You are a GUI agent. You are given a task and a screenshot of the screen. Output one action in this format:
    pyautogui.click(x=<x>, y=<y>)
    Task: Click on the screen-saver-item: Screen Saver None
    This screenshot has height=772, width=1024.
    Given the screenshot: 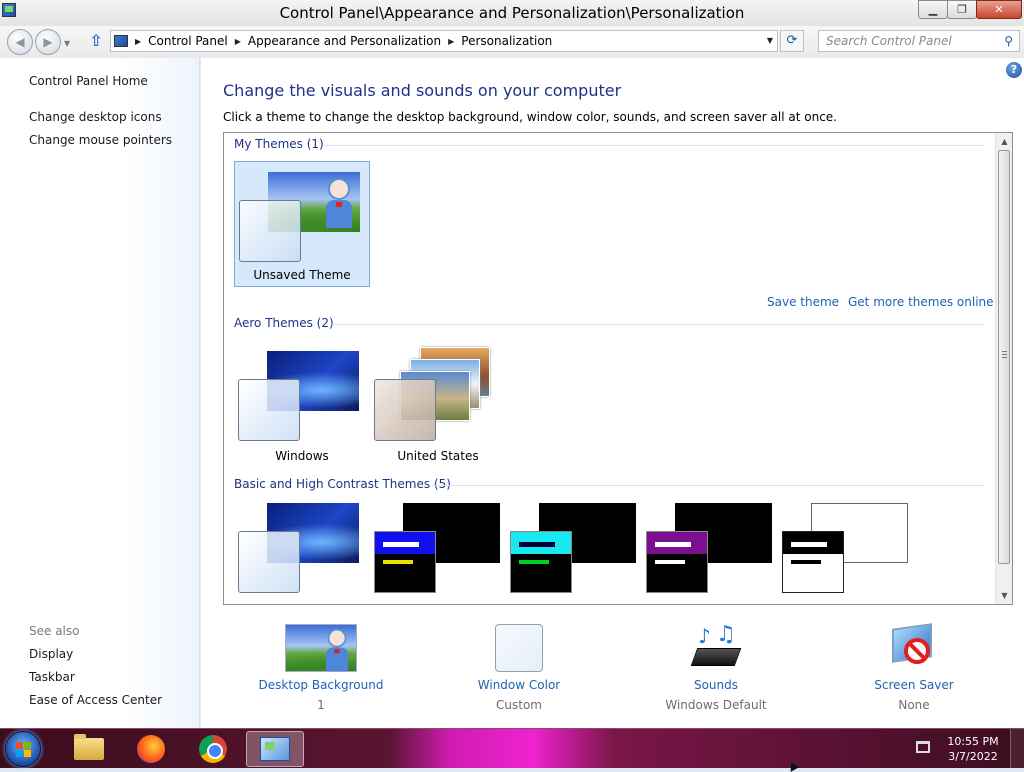 What is the action you would take?
    pyautogui.click(x=914, y=667)
    